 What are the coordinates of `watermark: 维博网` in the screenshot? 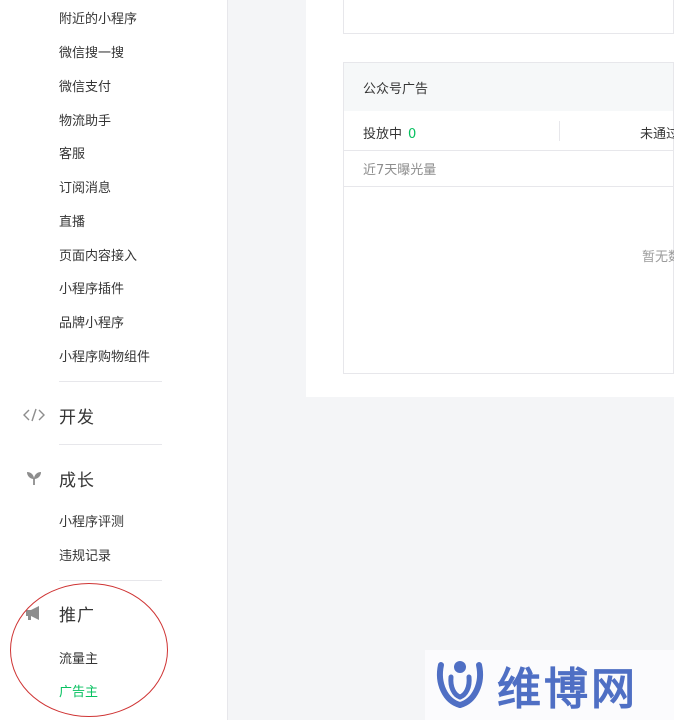 It's located at (549, 685).